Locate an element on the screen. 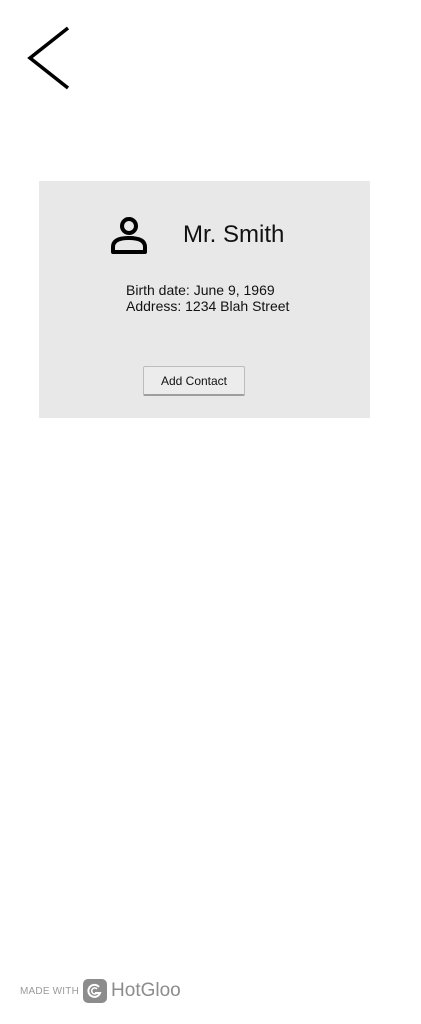  birth-date: Birth date: June 9, 1969 is located at coordinates (200, 290).